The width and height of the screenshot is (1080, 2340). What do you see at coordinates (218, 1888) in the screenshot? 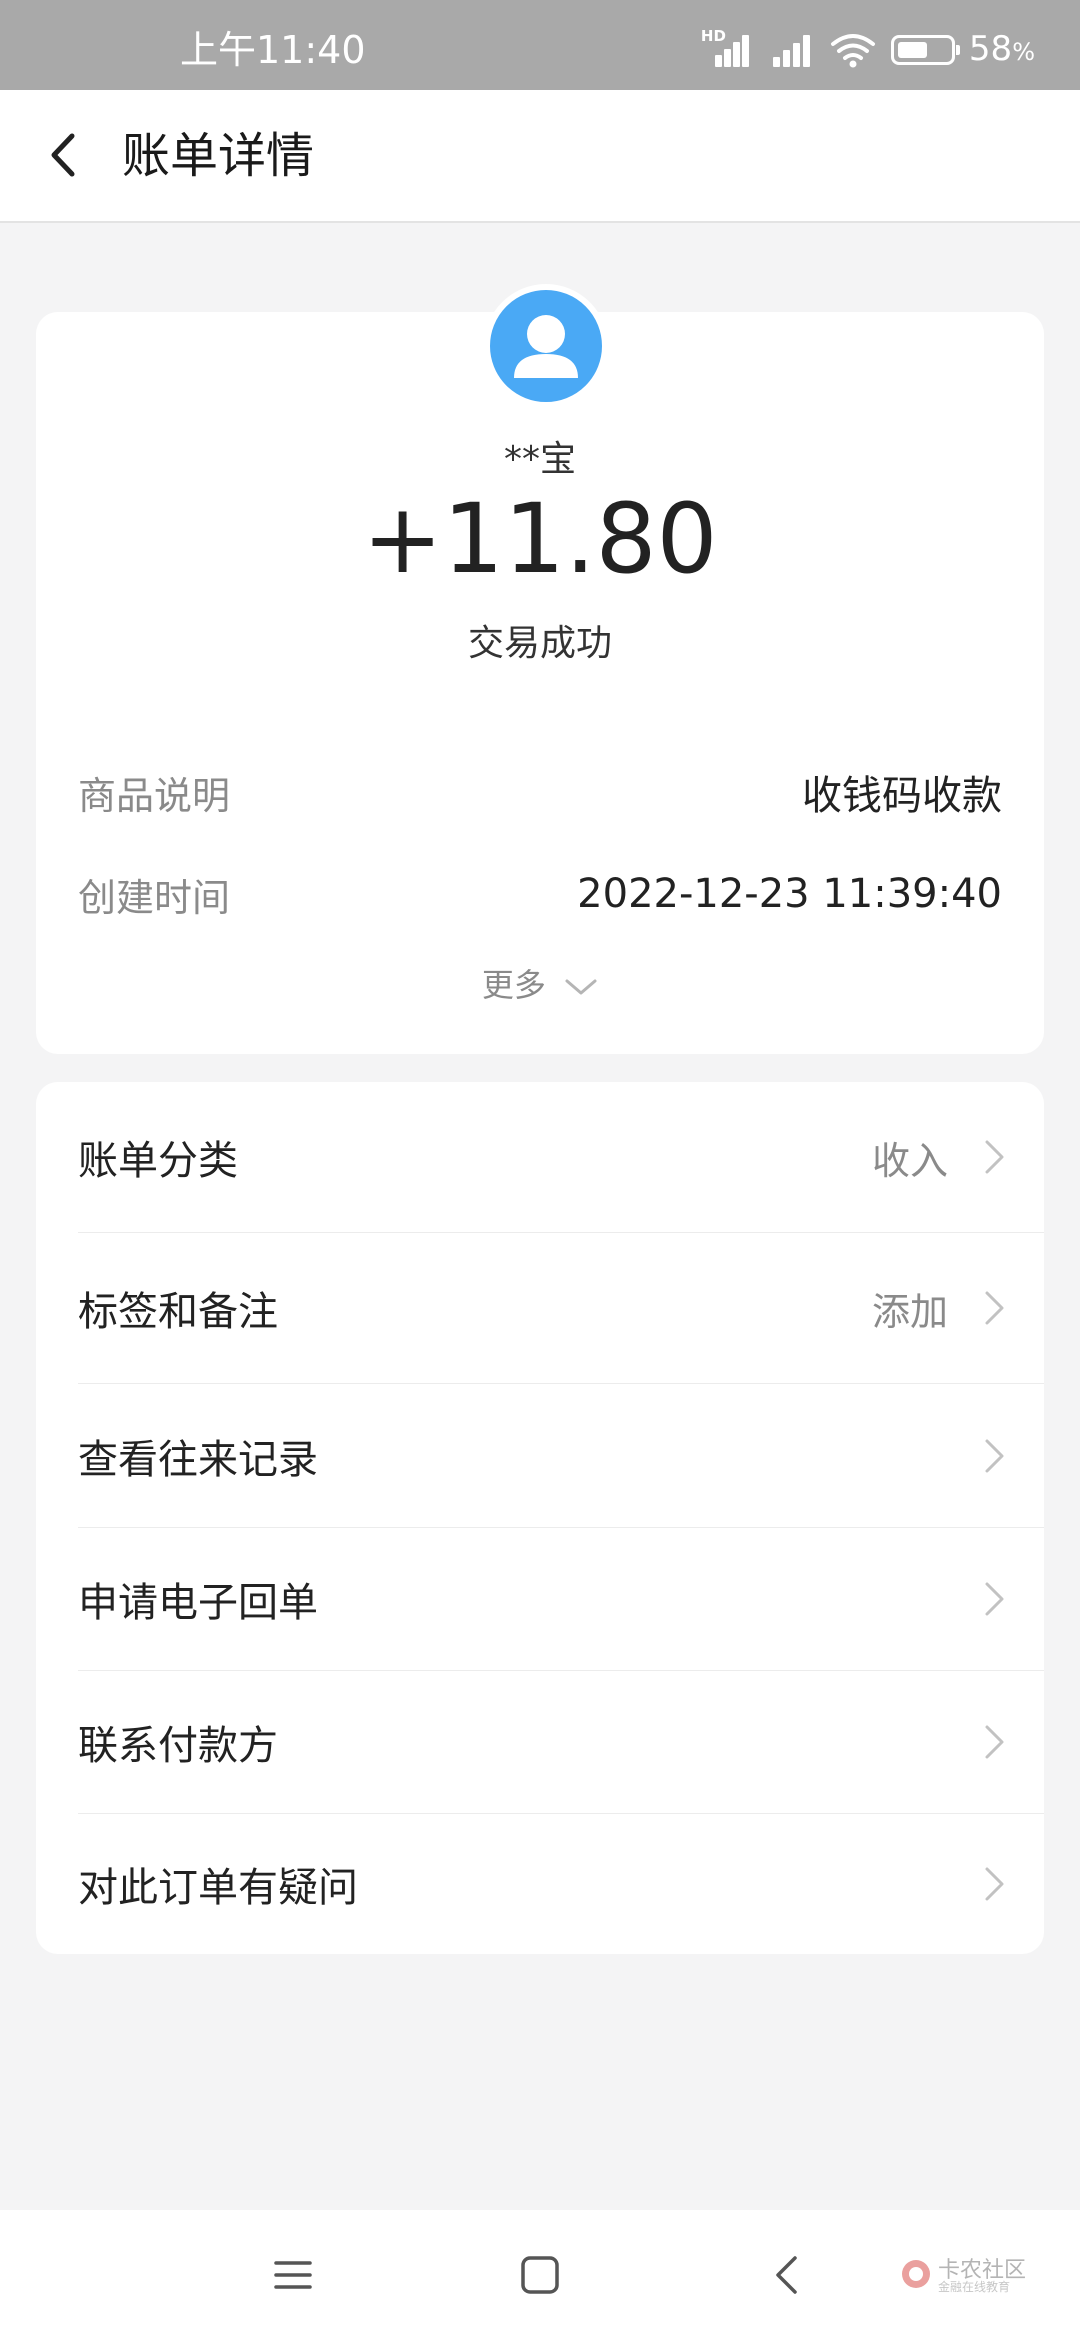
I see `action-label: 对此订单有疑问` at bounding box center [218, 1888].